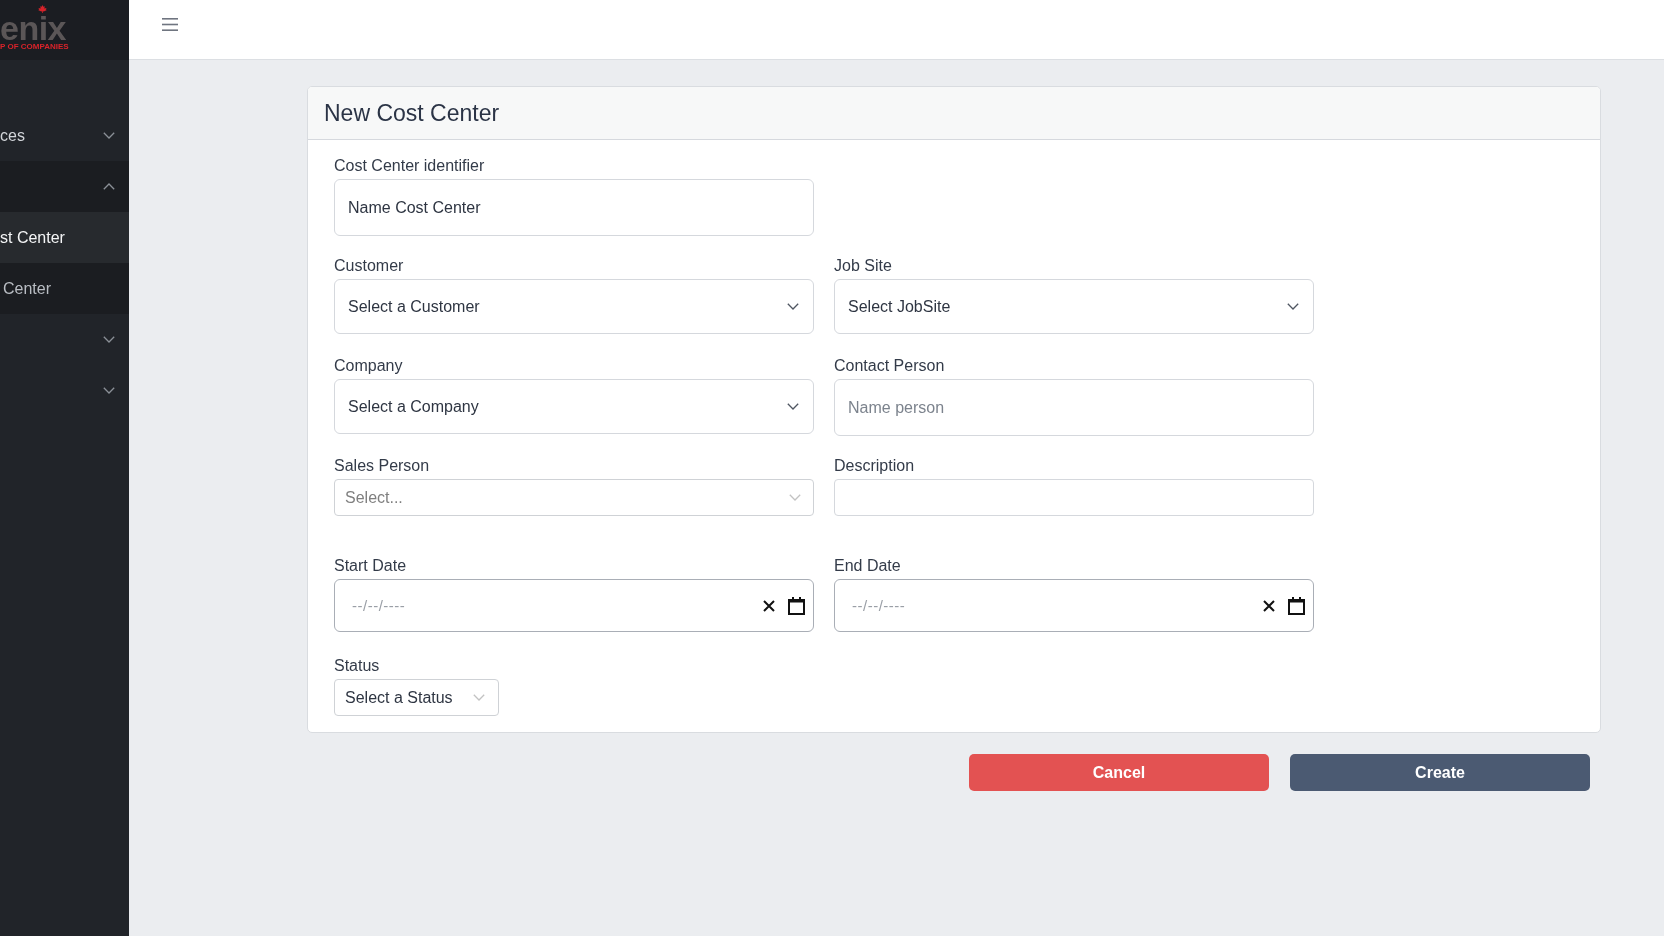 The image size is (1664, 936). What do you see at coordinates (1074, 497) in the screenshot?
I see `text-input` at bounding box center [1074, 497].